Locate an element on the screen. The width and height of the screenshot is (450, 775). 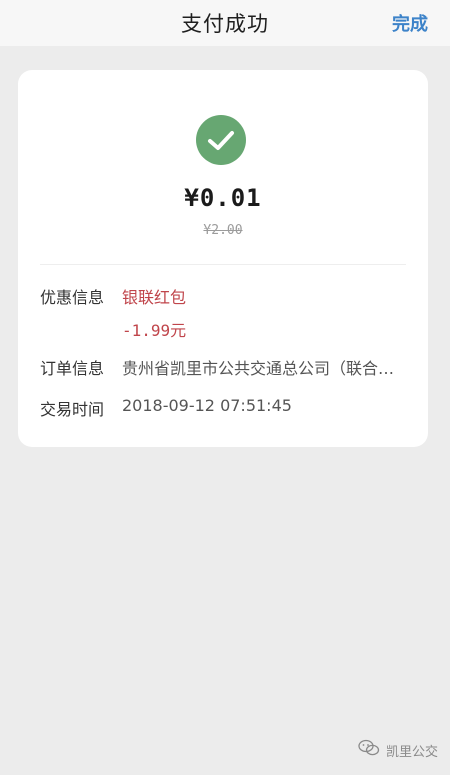
nav-bar: 支付成功 完成 is located at coordinates (225, 23).